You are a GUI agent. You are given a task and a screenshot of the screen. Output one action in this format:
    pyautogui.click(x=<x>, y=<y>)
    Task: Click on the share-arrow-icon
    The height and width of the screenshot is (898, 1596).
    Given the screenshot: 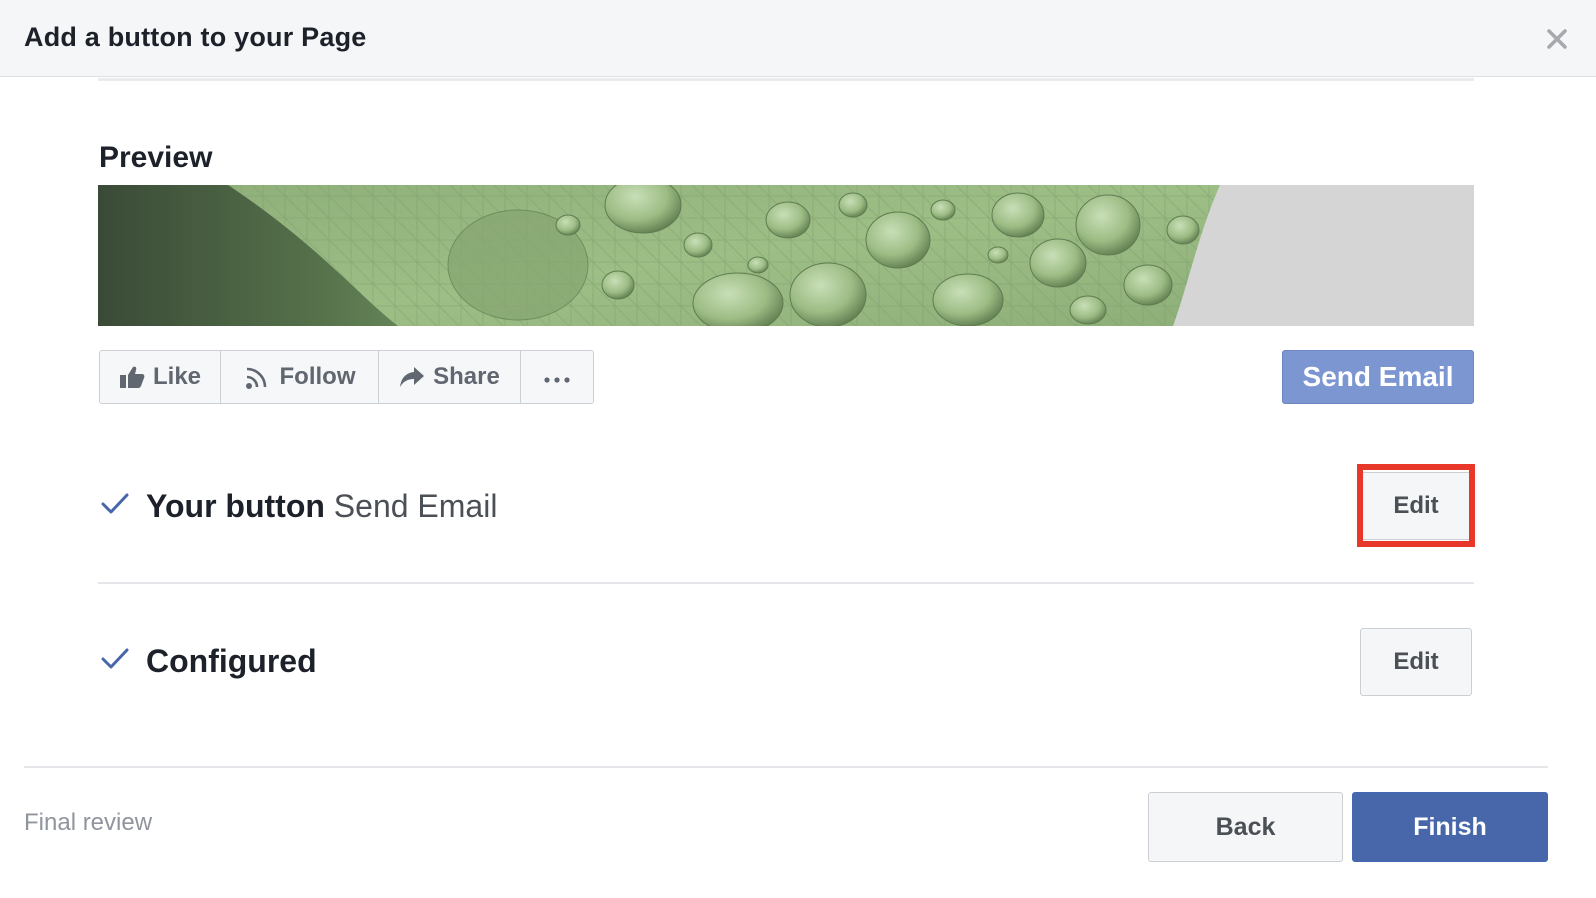 What is the action you would take?
    pyautogui.click(x=412, y=377)
    